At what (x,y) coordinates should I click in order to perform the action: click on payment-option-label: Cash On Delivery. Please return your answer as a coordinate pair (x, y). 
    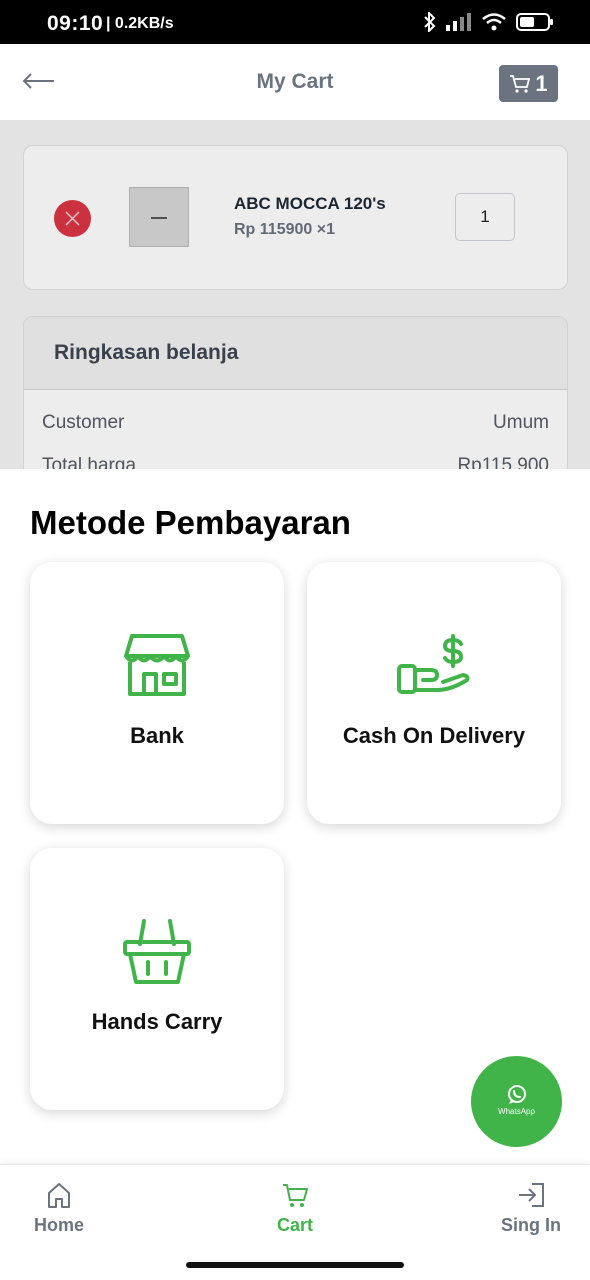
    Looking at the image, I should click on (434, 735).